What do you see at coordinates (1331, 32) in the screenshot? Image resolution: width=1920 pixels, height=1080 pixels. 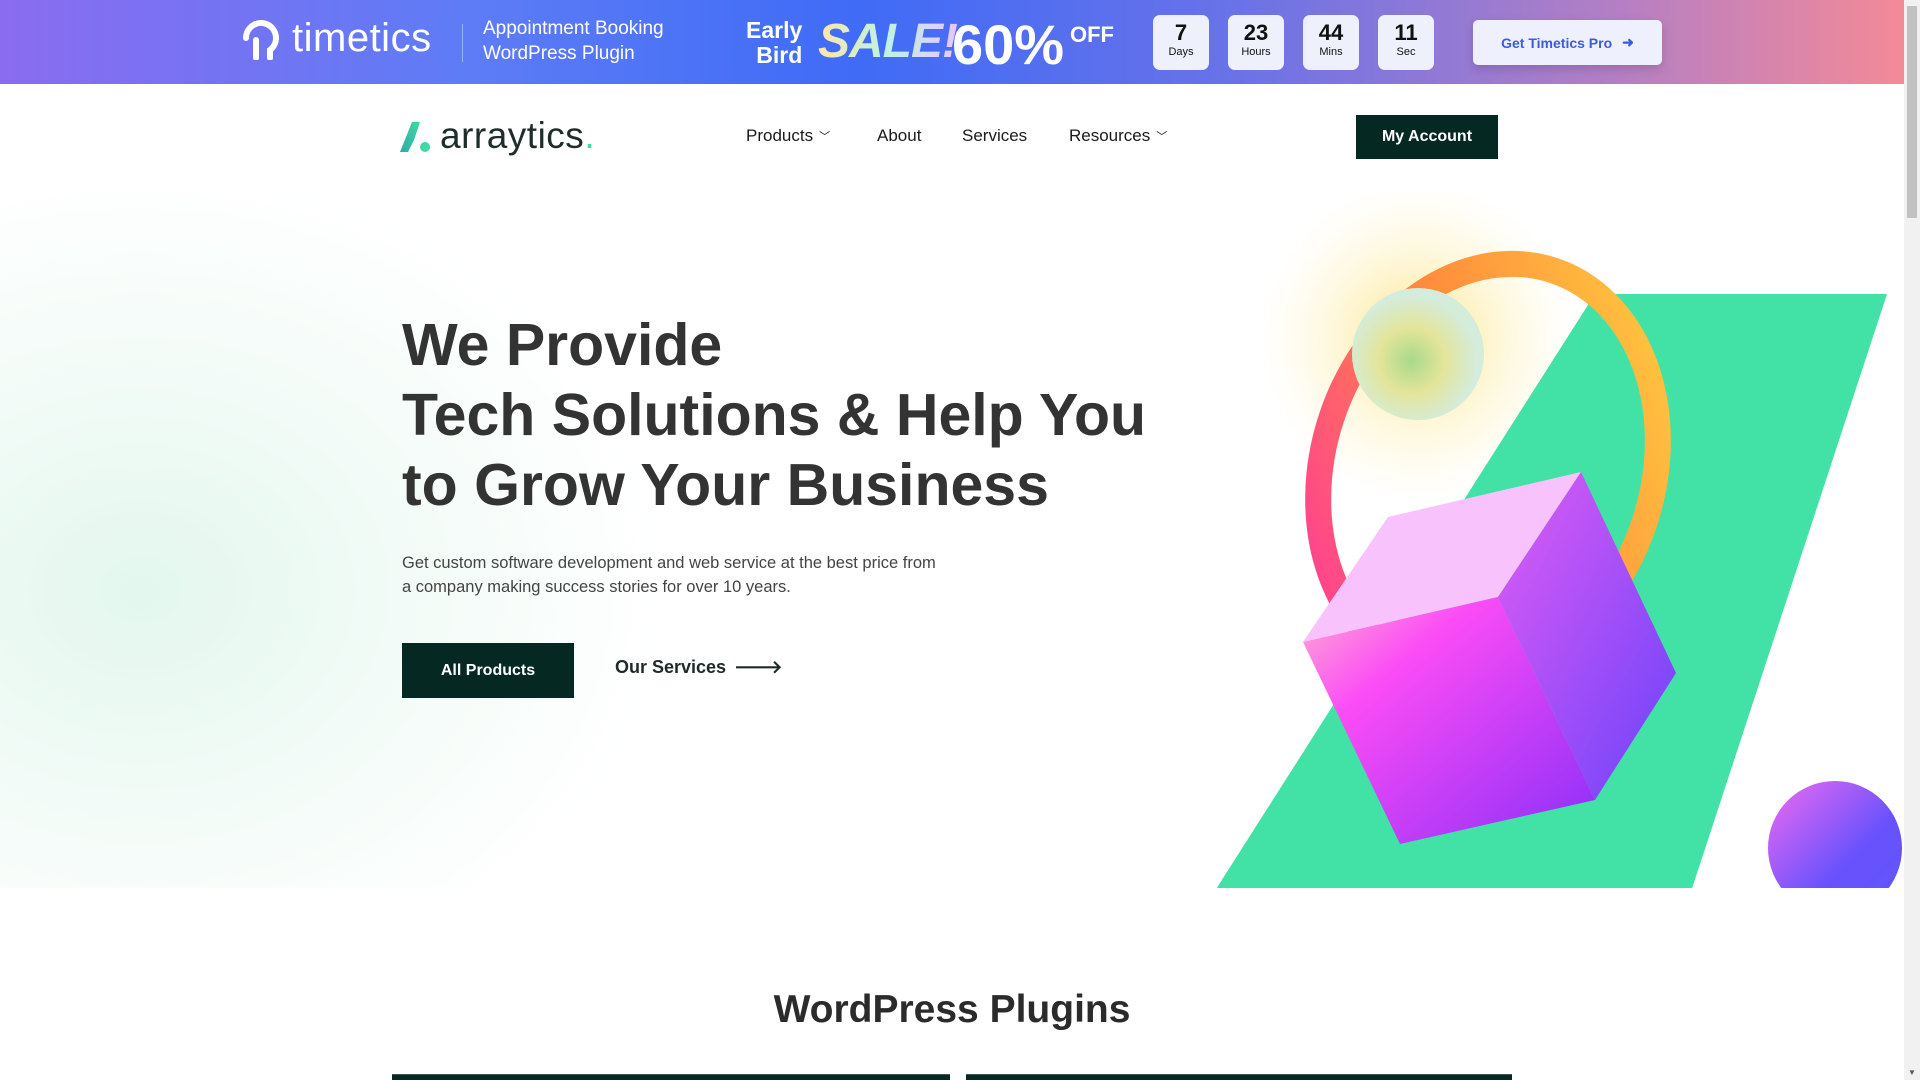 I see `countdown-value: 44` at bounding box center [1331, 32].